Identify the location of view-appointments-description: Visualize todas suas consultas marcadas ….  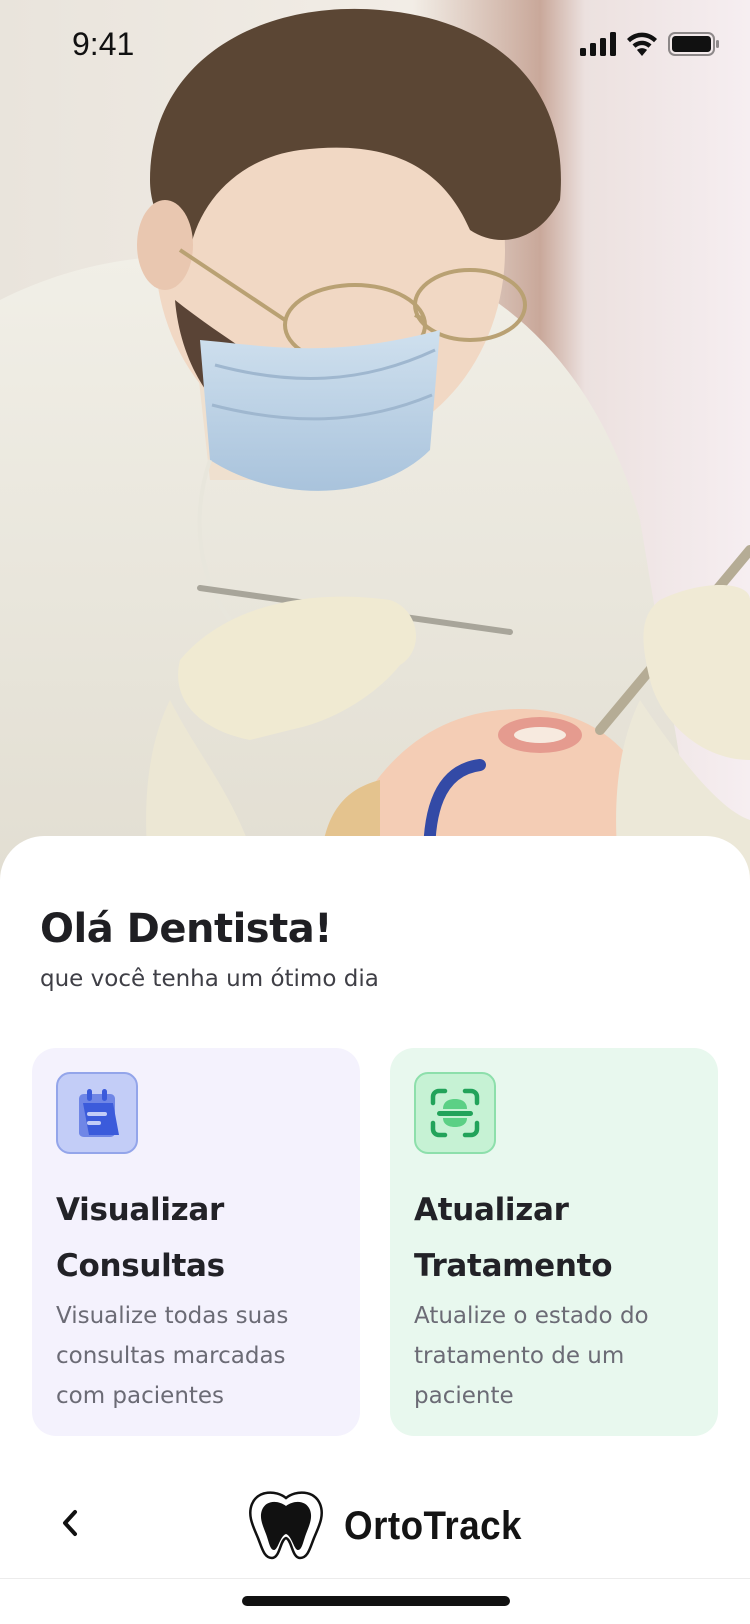
(172, 1356).